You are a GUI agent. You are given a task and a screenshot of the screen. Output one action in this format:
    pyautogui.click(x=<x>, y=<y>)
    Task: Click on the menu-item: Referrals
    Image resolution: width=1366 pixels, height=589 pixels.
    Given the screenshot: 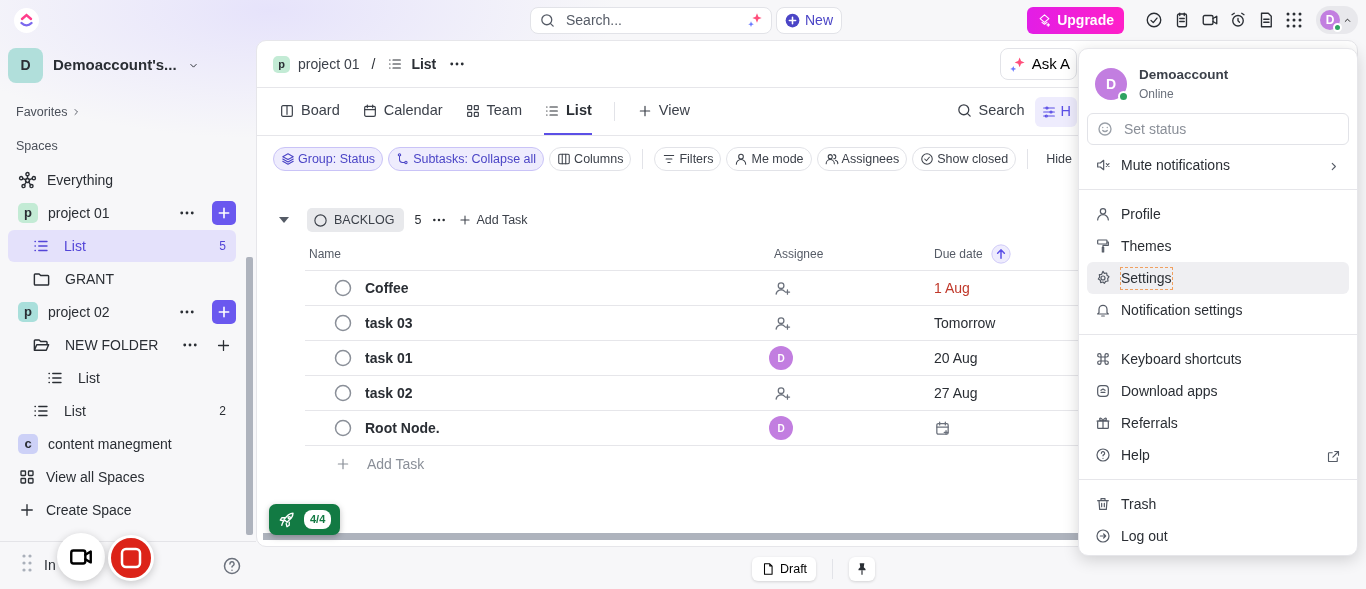 What is the action you would take?
    pyautogui.click(x=1218, y=423)
    